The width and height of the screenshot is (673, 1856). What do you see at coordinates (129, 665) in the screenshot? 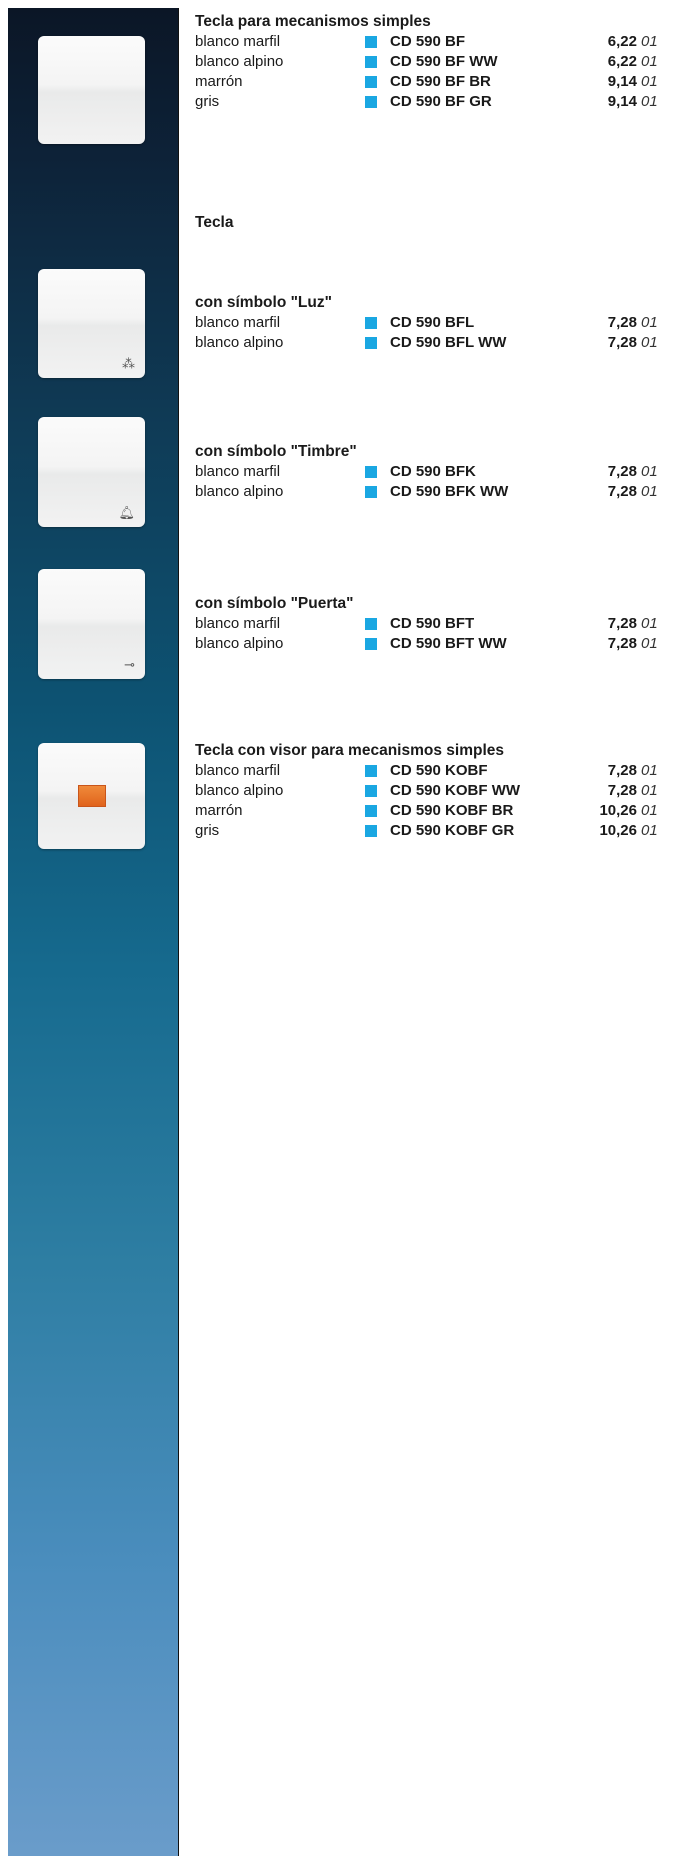
I see `key-symbol-icon: ⊸` at bounding box center [129, 665].